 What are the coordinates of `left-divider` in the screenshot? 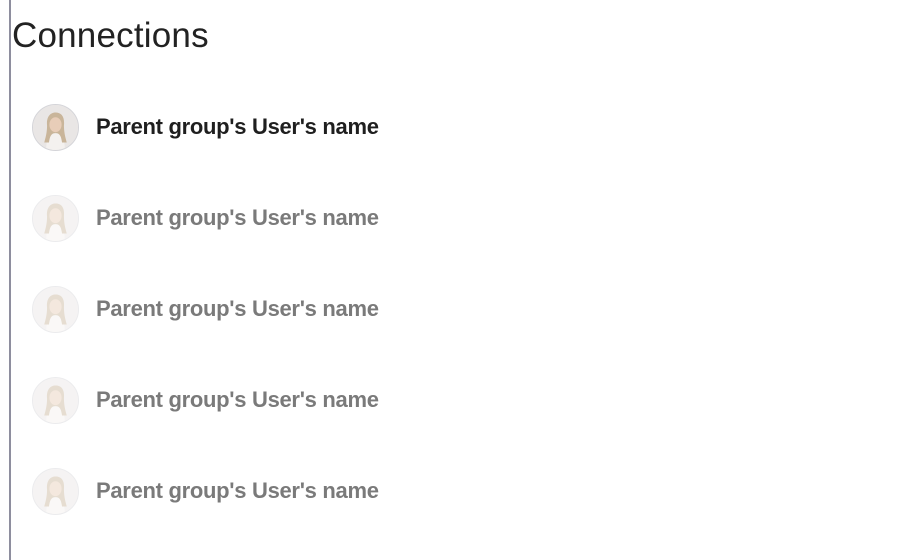 It's located at (10, 280).